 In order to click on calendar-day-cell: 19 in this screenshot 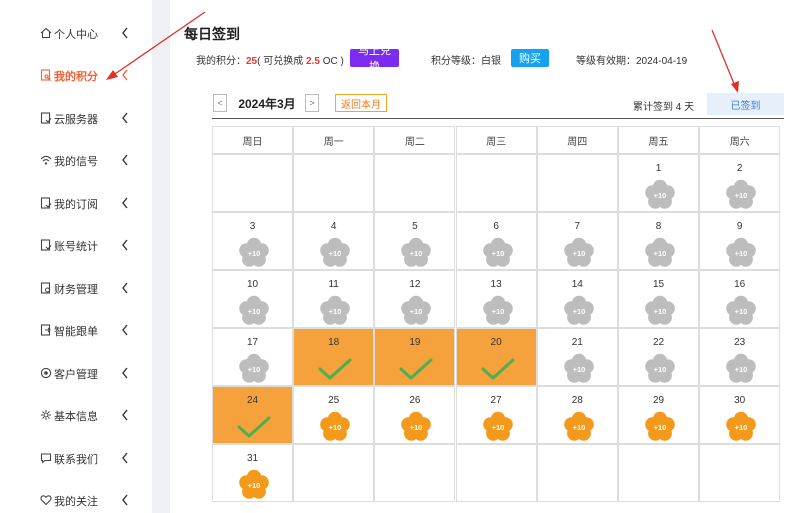, I will do `click(415, 357)`.